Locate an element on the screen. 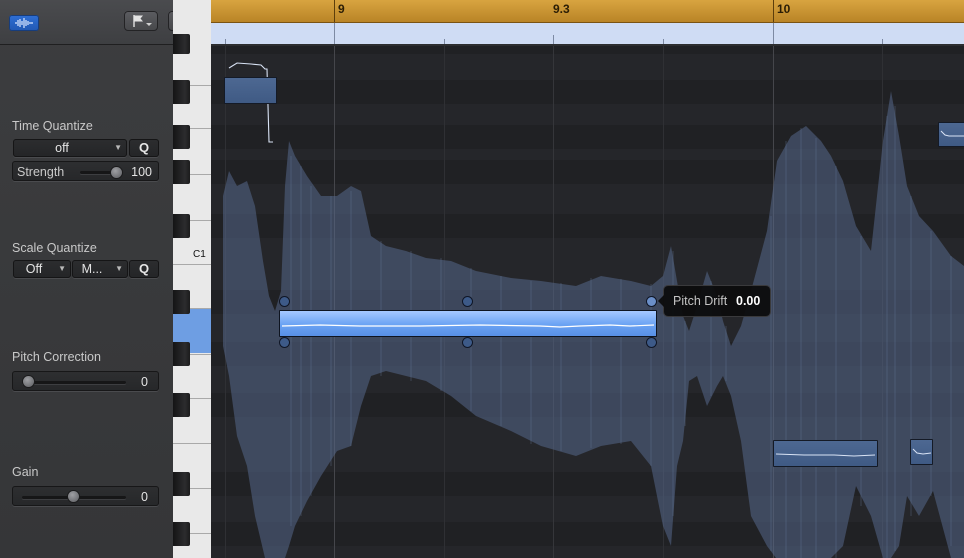 Image resolution: width=964 pixels, height=558 pixels. waveform-button is located at coordinates (24, 23).